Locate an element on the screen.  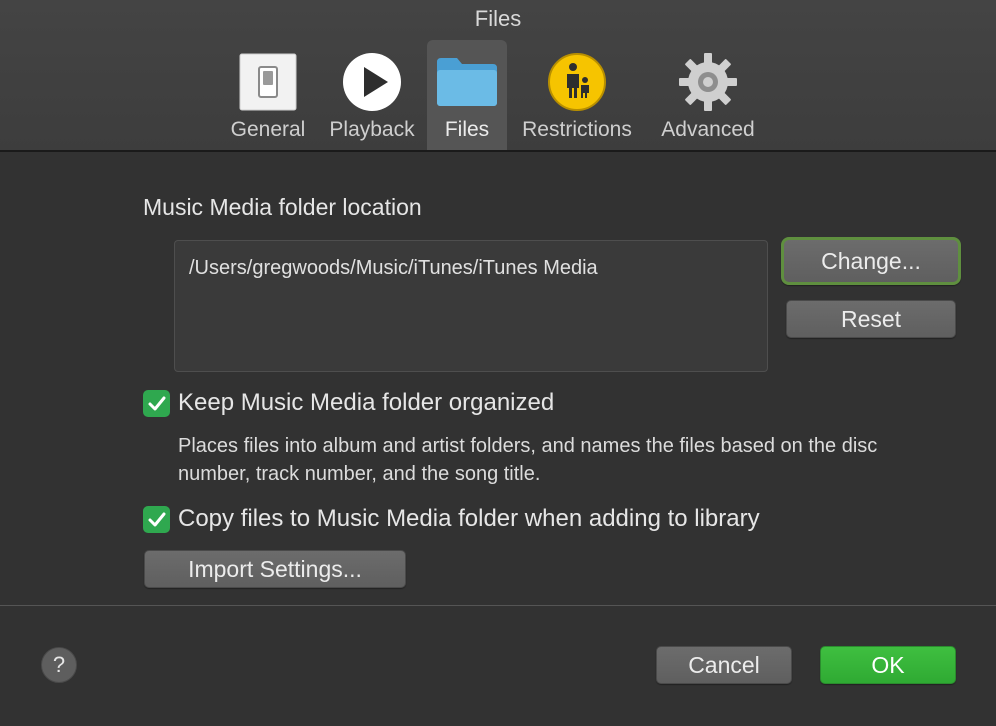
tab-general: General is located at coordinates (268, 95).